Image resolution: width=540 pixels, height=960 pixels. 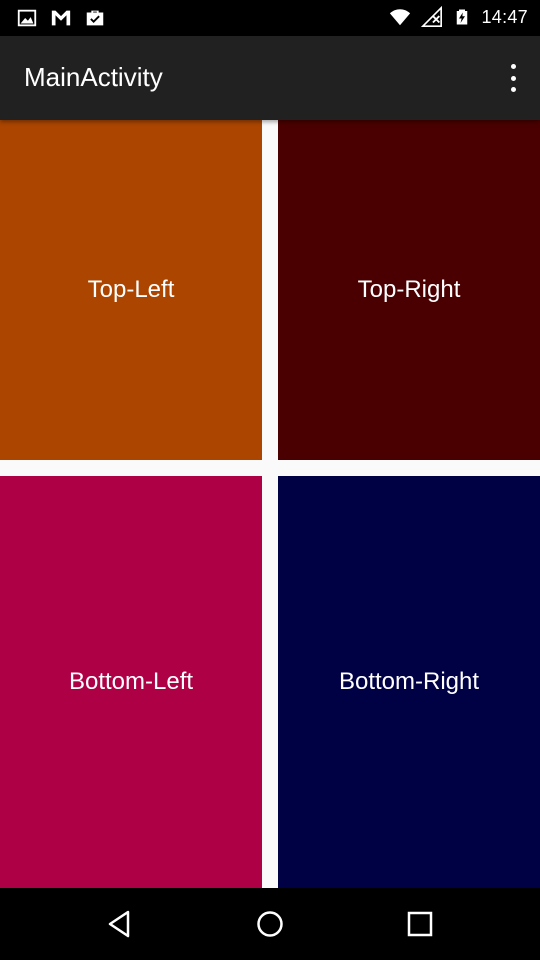 I want to click on navigation-bar, so click(x=270, y=924).